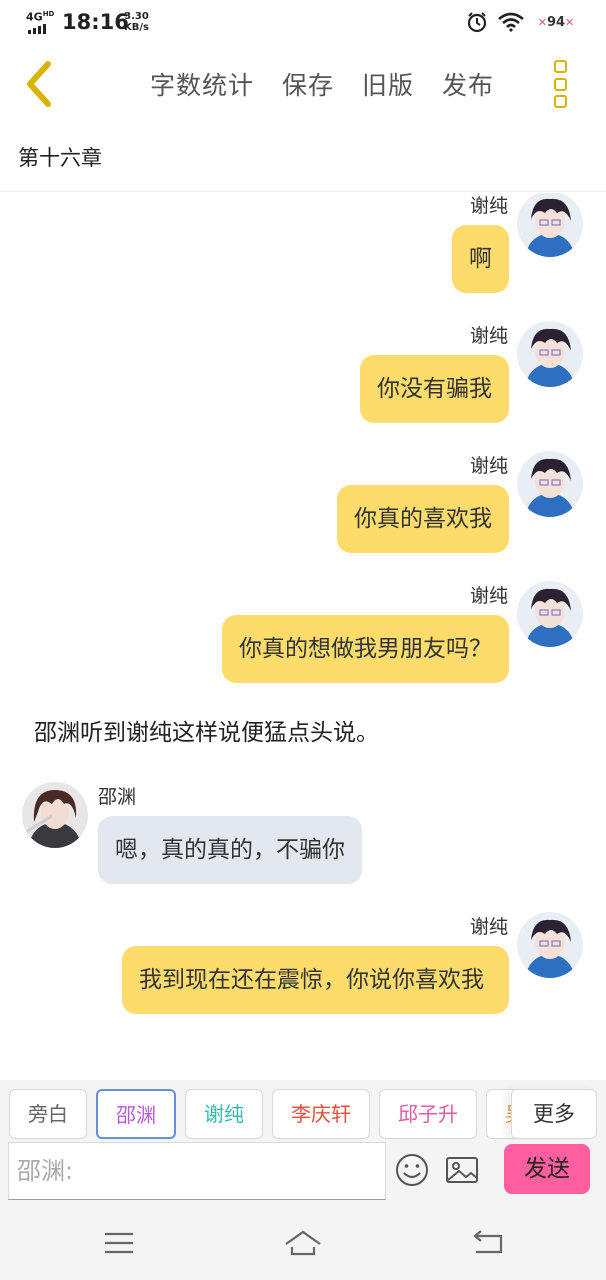 Image resolution: width=606 pixels, height=1280 pixels. I want to click on system-nav-bar, so click(303, 1244).